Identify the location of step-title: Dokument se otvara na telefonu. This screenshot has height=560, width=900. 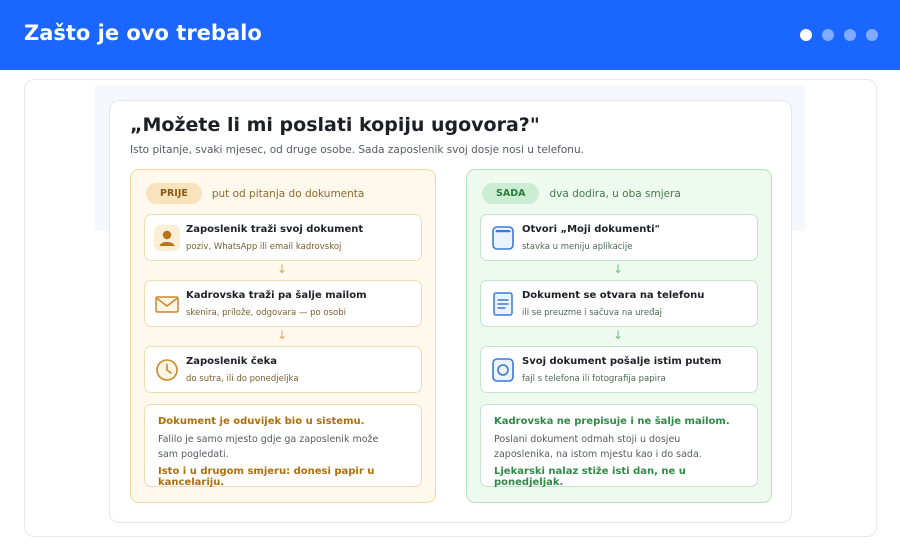
(613, 295).